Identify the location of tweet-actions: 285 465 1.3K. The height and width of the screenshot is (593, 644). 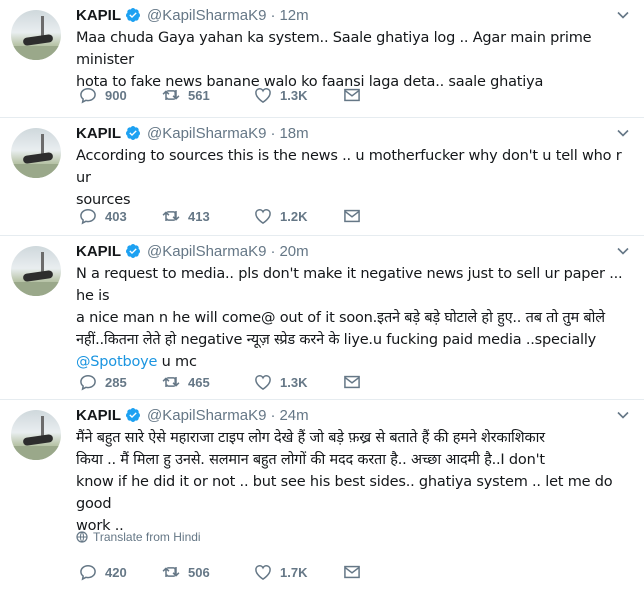
(220, 382).